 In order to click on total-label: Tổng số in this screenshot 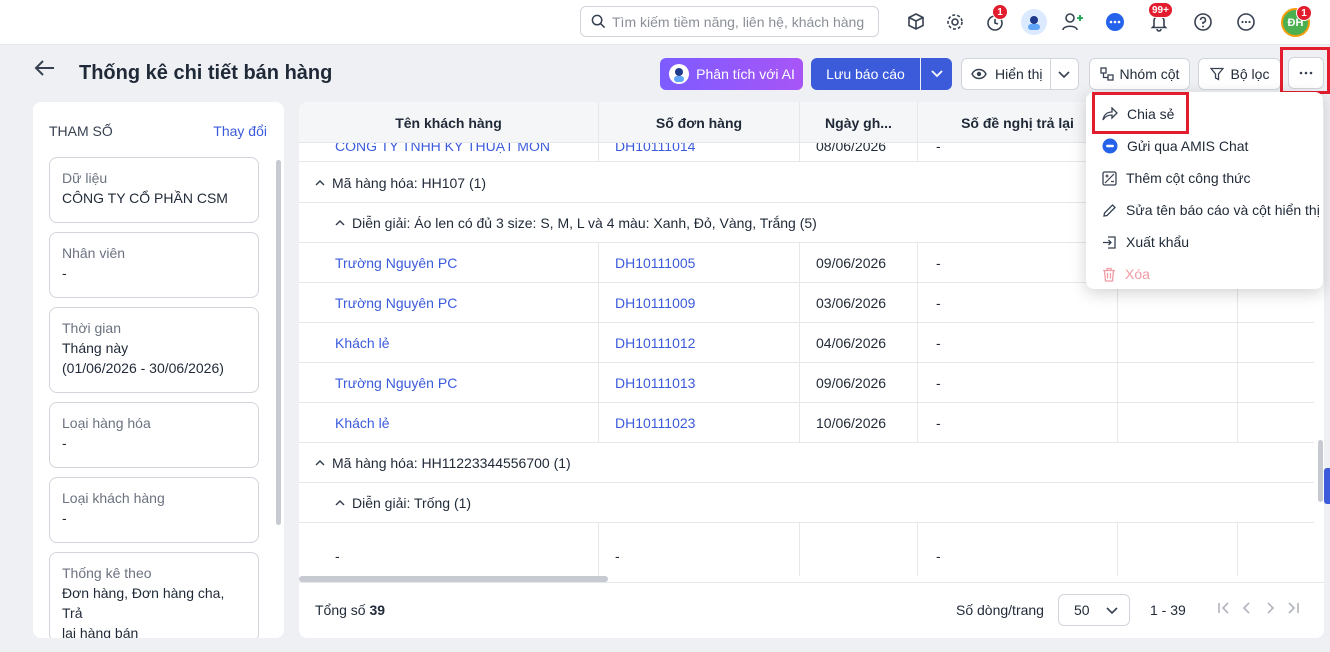, I will do `click(340, 610)`.